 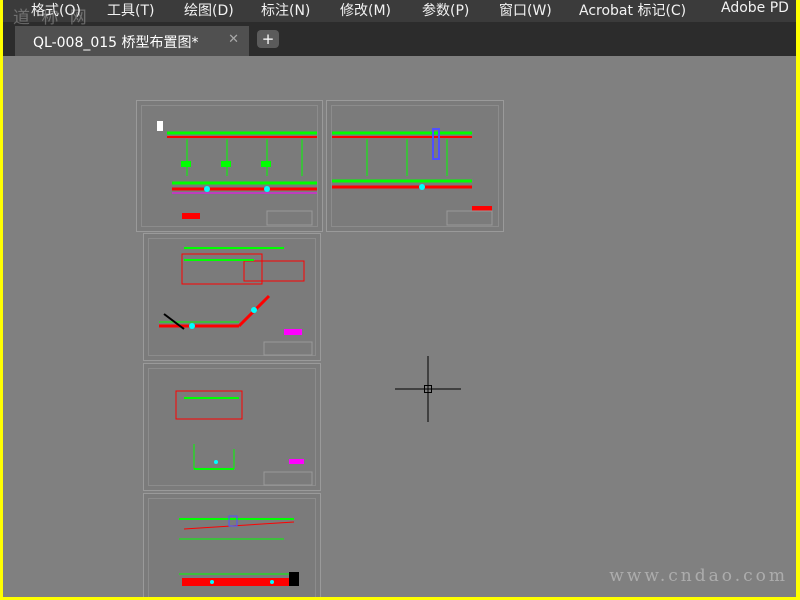 What do you see at coordinates (445, 10) in the screenshot?
I see `menu-parameters: 参数(P)` at bounding box center [445, 10].